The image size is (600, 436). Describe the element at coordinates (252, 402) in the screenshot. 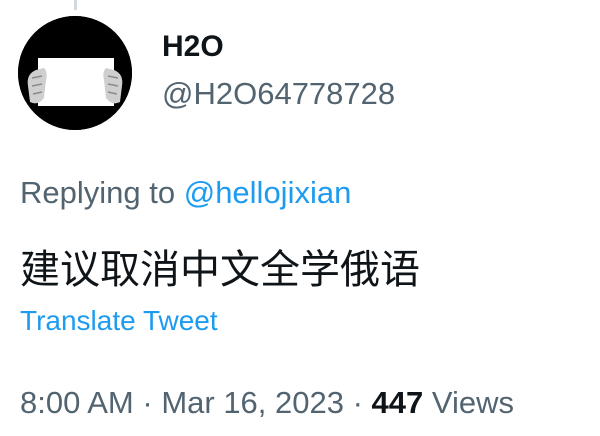

I see `tweet-date: Mar 16, 2023` at that location.